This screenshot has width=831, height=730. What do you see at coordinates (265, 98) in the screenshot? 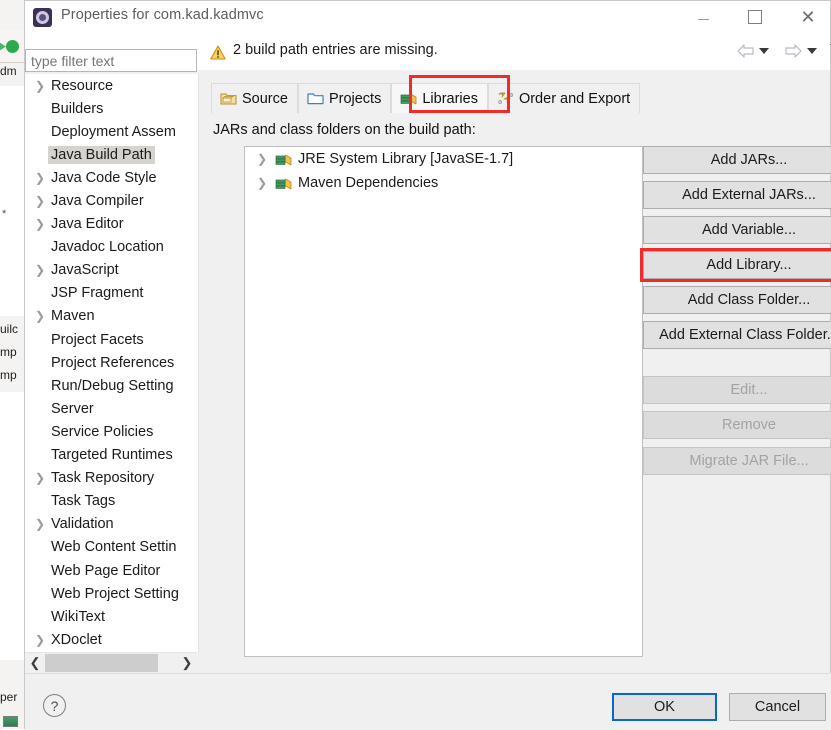
I see `tab-label: Source` at bounding box center [265, 98].